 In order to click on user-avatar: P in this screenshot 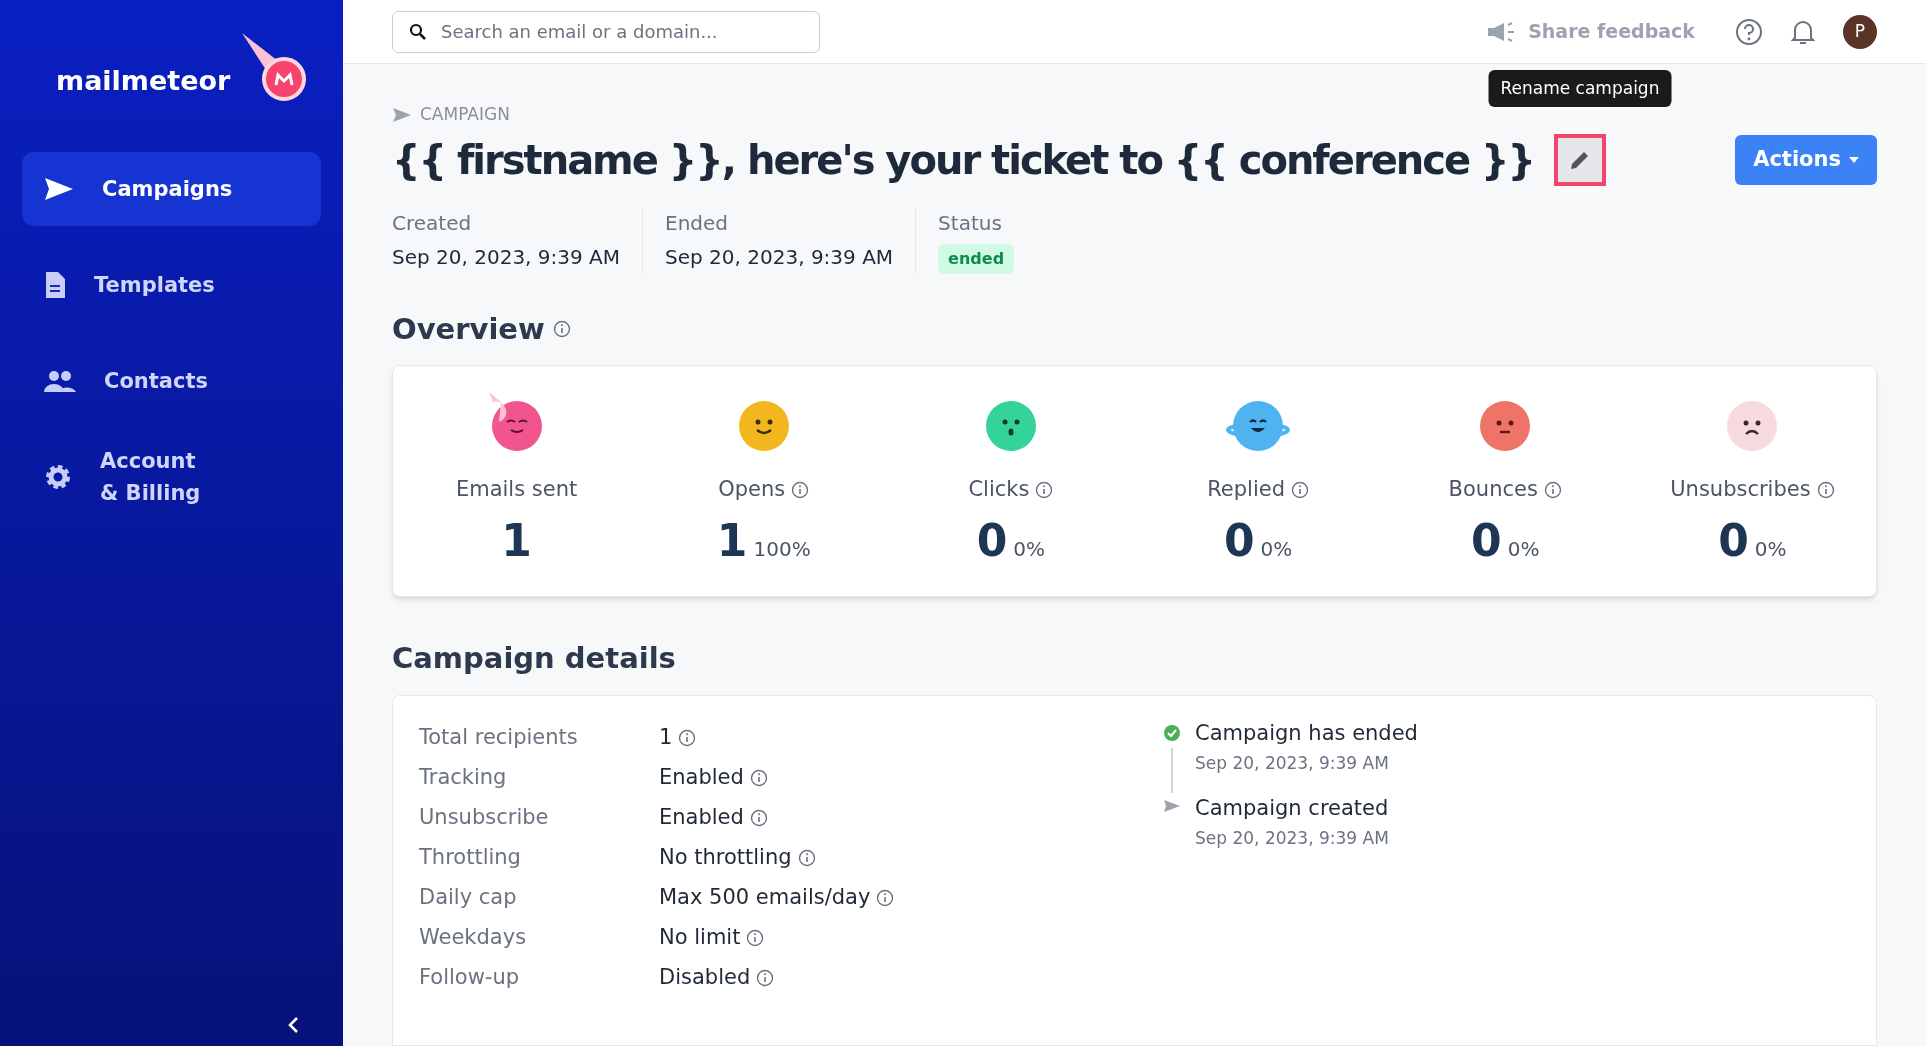, I will do `click(1860, 31)`.